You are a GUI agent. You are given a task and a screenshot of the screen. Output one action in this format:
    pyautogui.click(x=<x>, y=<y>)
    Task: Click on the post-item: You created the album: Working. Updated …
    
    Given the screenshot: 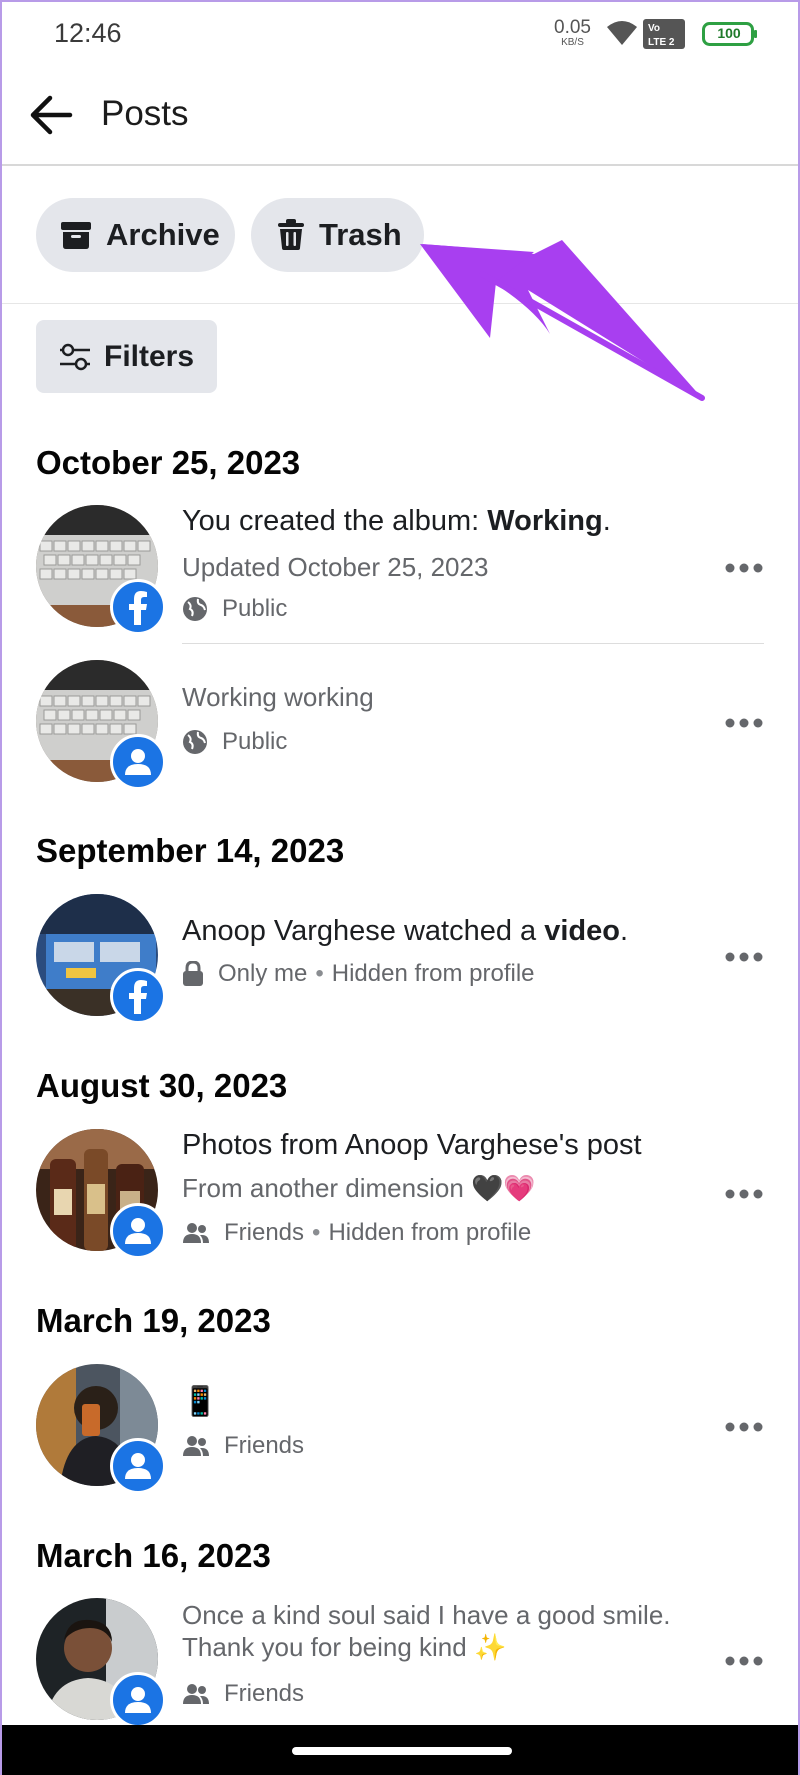 What is the action you would take?
    pyautogui.click(x=400, y=575)
    